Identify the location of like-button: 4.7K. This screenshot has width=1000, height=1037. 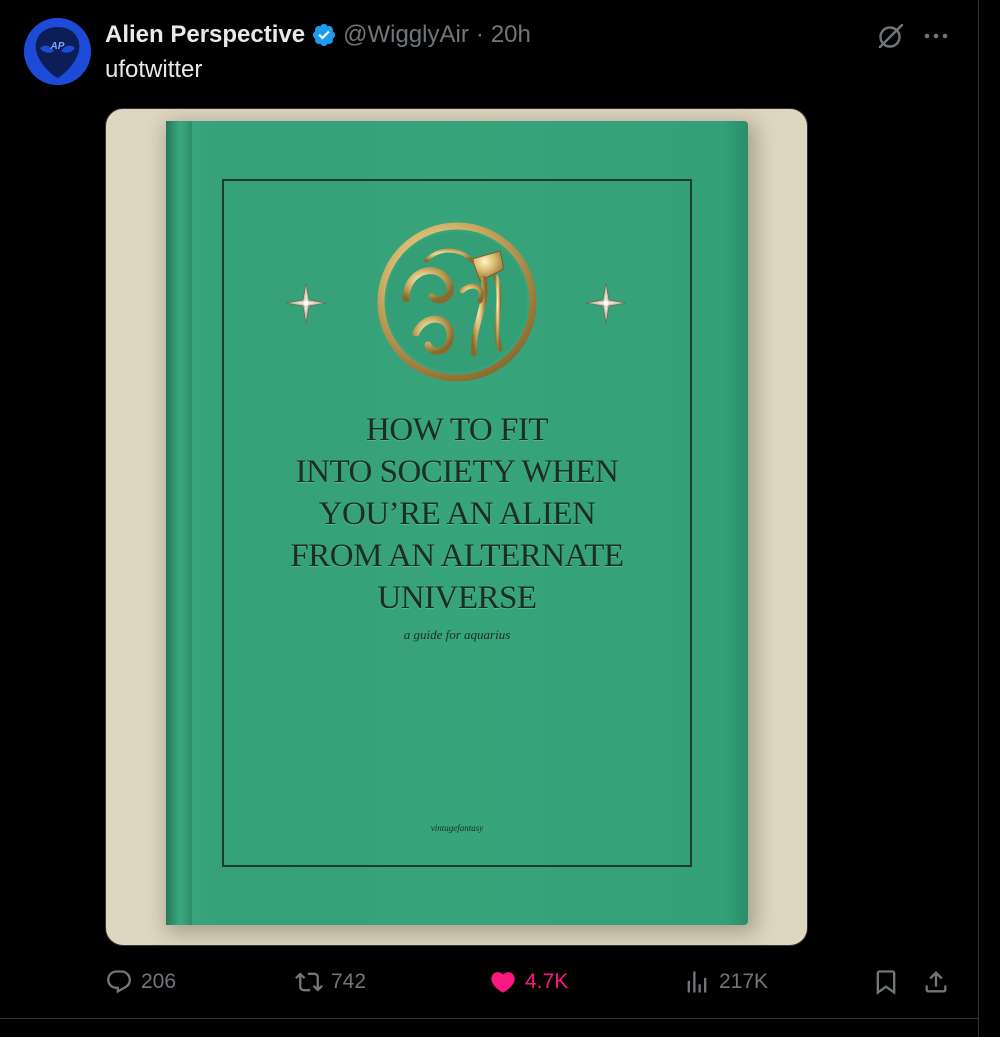
(528, 982).